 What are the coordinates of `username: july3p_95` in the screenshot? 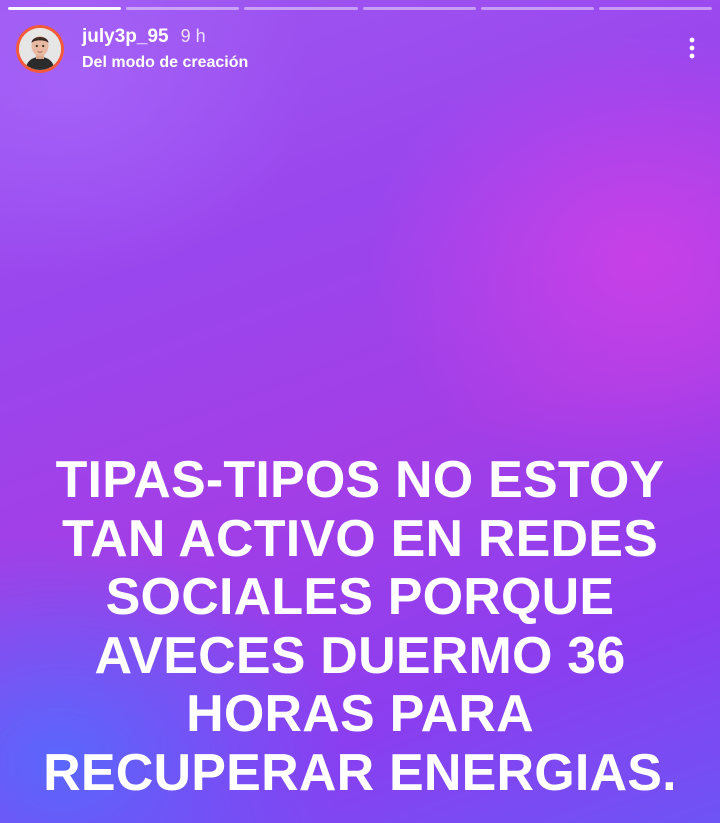 It's located at (125, 37).